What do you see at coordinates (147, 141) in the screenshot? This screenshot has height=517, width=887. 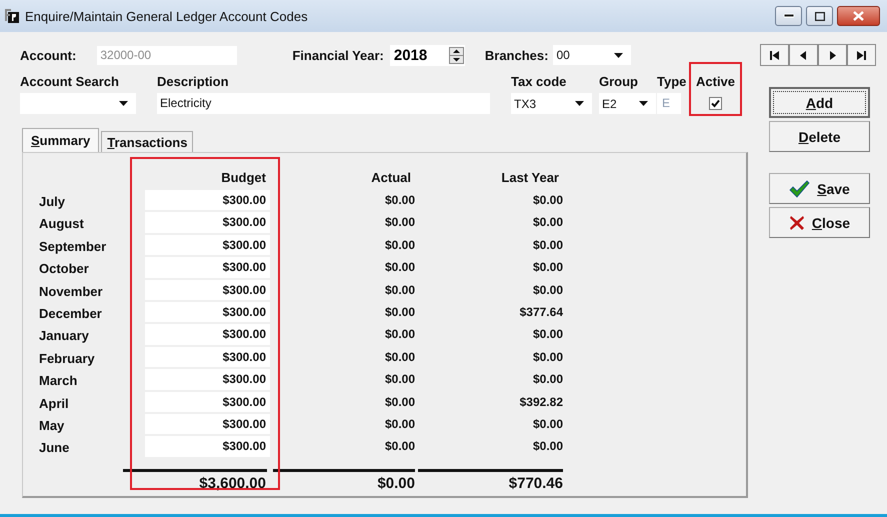 I see `tab: Transactions` at bounding box center [147, 141].